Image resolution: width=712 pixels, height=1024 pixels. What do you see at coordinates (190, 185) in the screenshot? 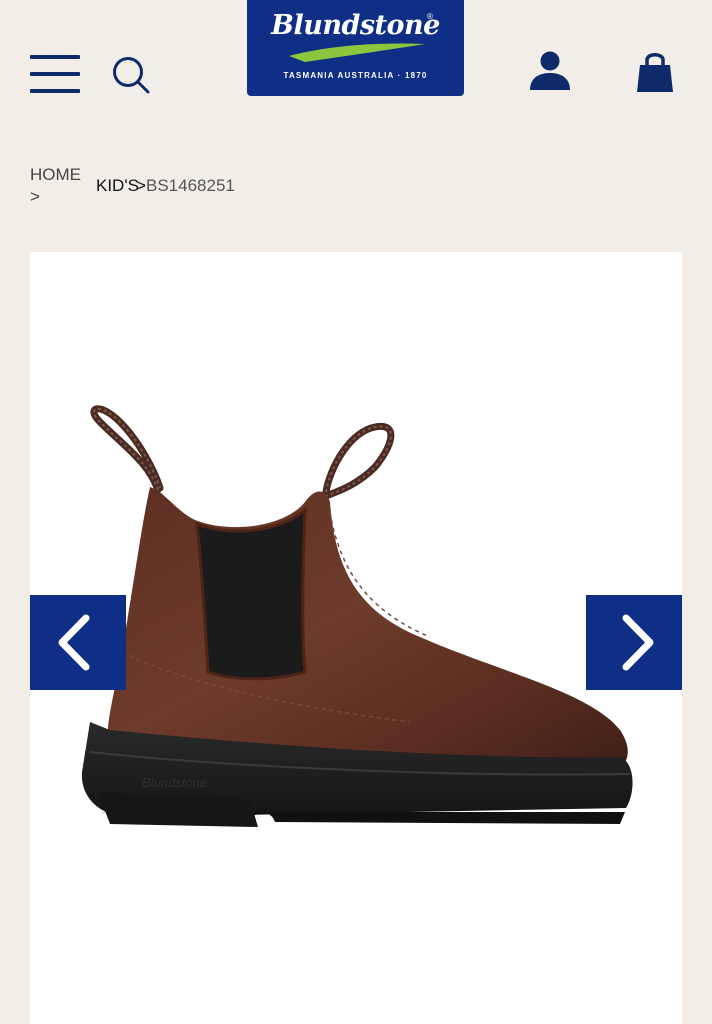
I see `breadcrumb-current: BS1468251` at bounding box center [190, 185].